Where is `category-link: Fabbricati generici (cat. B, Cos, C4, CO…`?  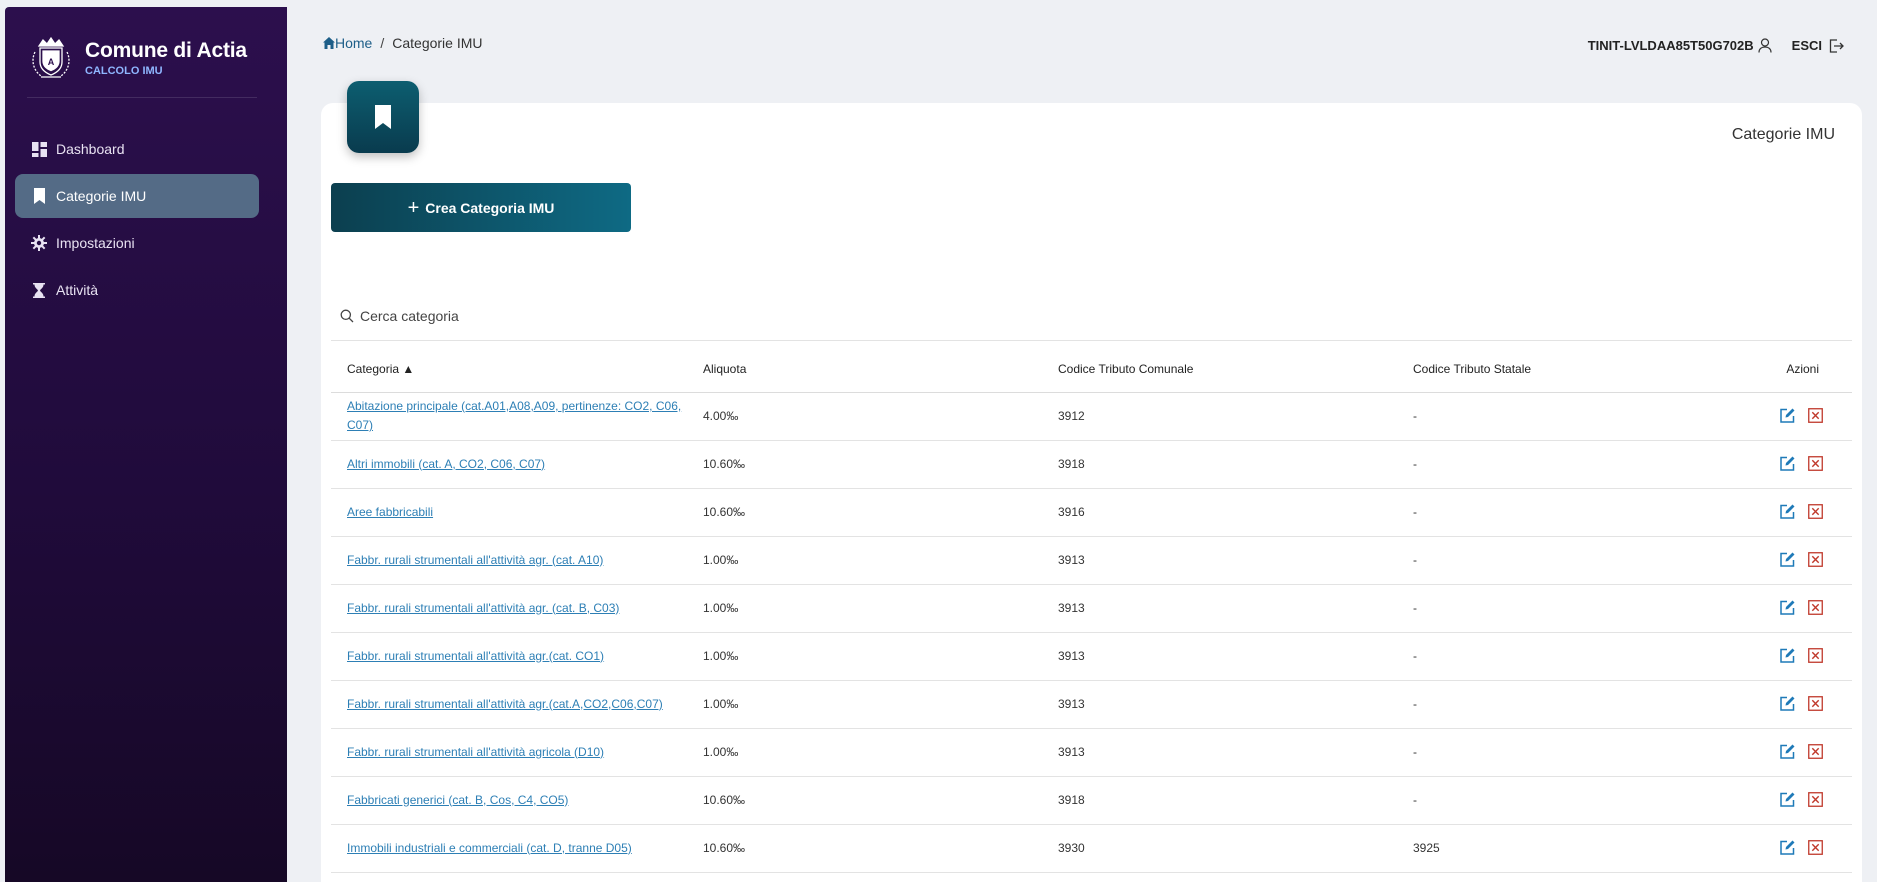 category-link: Fabbricati generici (cat. B, Cos, C4, CO… is located at coordinates (457, 800).